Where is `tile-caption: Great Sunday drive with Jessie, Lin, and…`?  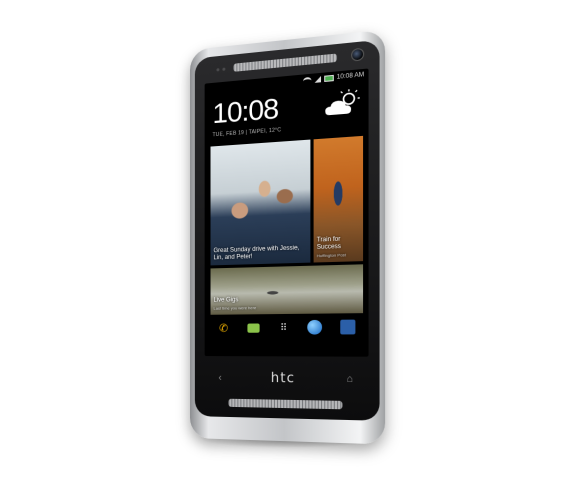
tile-caption: Great Sunday drive with Jessie, Lin, and… is located at coordinates (260, 253).